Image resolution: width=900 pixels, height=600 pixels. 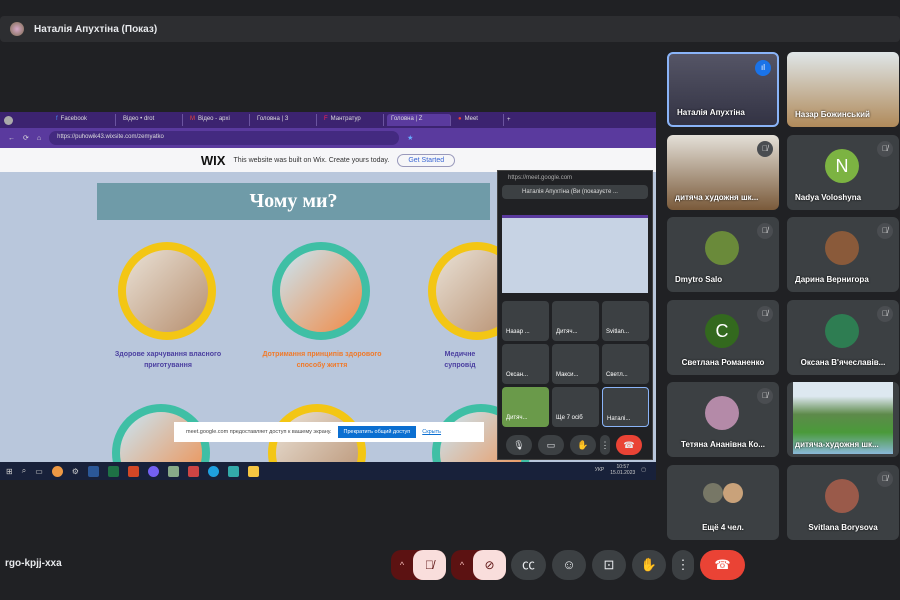 What do you see at coordinates (540, 178) in the screenshot?
I see `mini-meet-url: https://meet.google.com` at bounding box center [540, 178].